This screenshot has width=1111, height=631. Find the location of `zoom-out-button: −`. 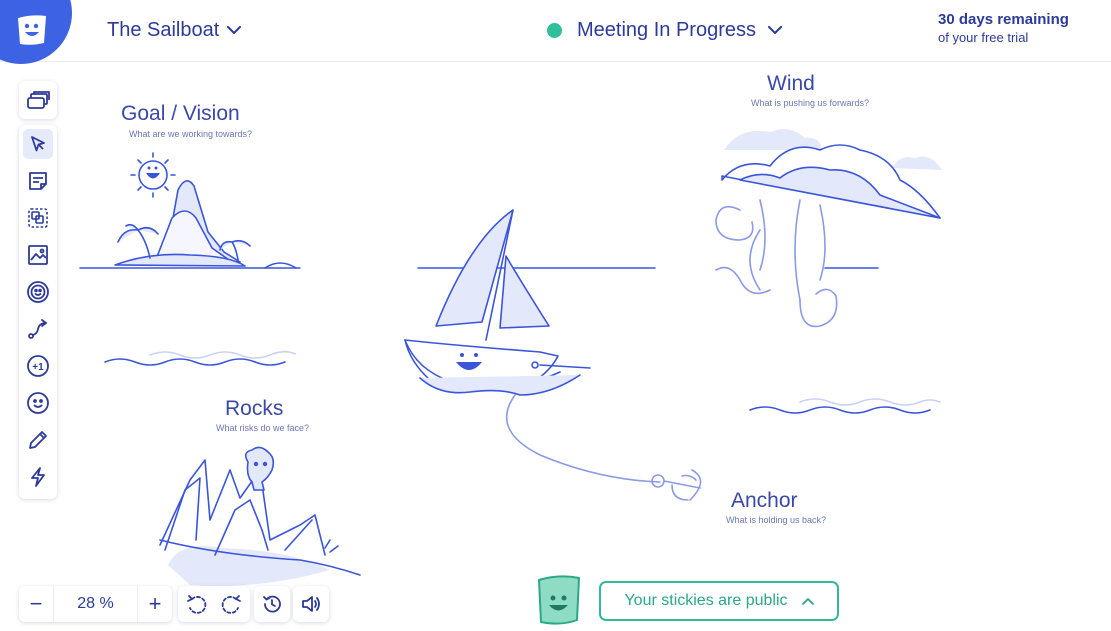

zoom-out-button: − is located at coordinates (36, 604).